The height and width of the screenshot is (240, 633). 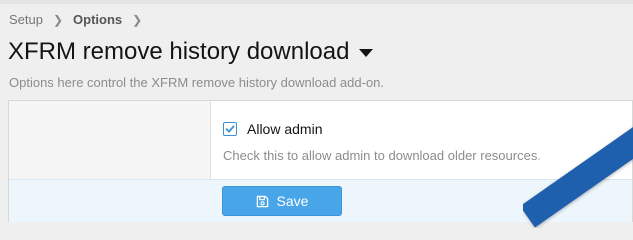 I want to click on breadcrumb-item-options: Options, so click(x=97, y=19).